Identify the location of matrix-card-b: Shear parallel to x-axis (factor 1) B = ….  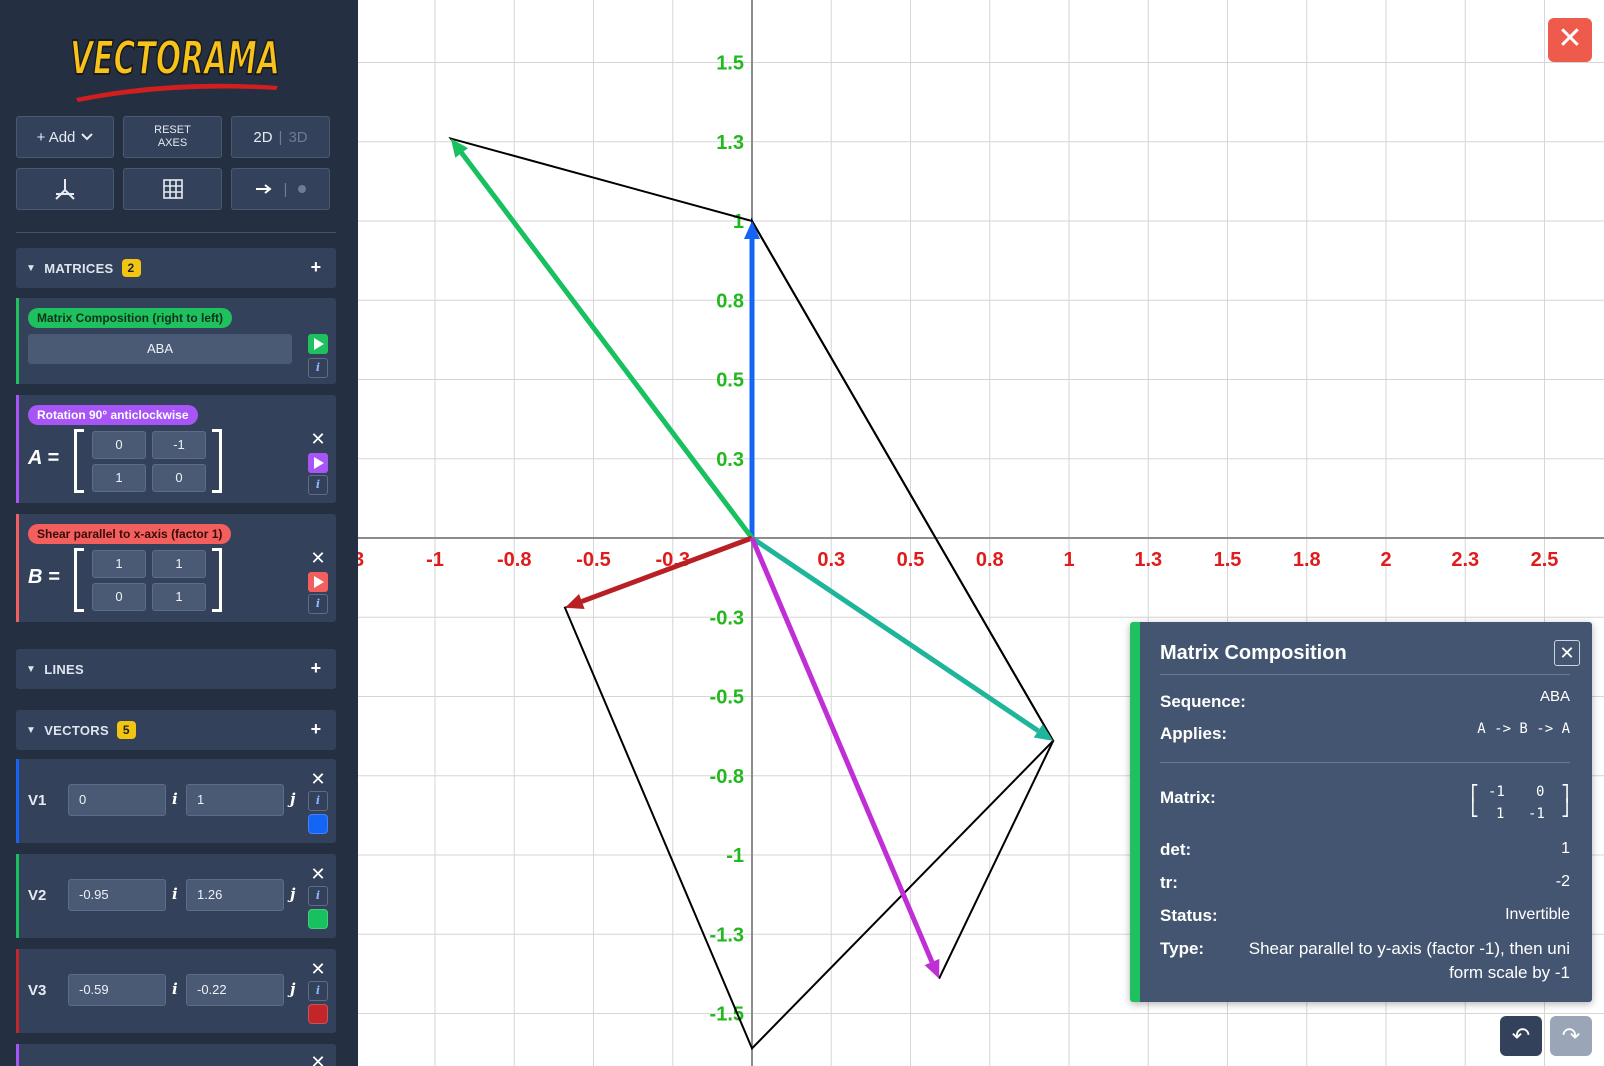
(176, 568).